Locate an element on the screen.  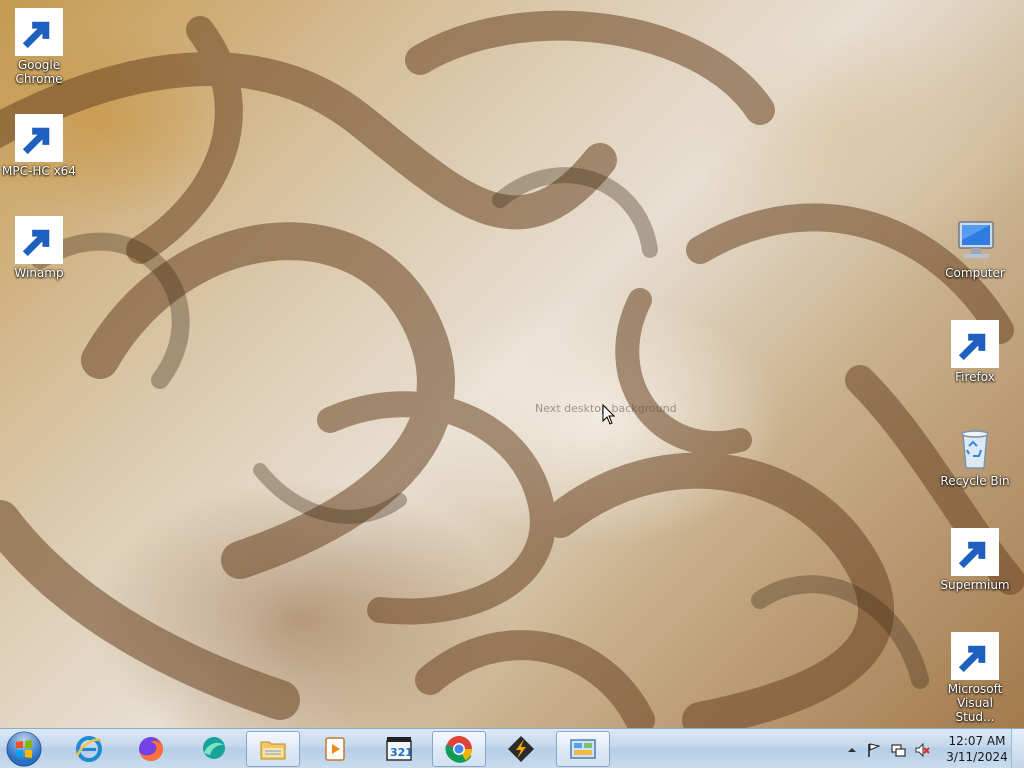
desktop-icon-label: Supermium is located at coordinates (975, 585).